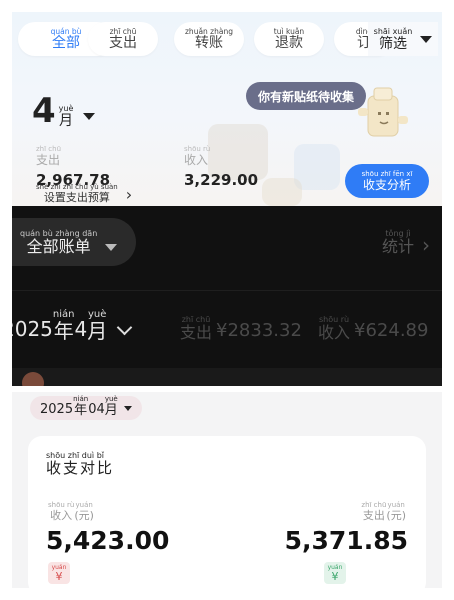  I want to click on tab-refund: tuì kuǎn 退款, so click(289, 39).